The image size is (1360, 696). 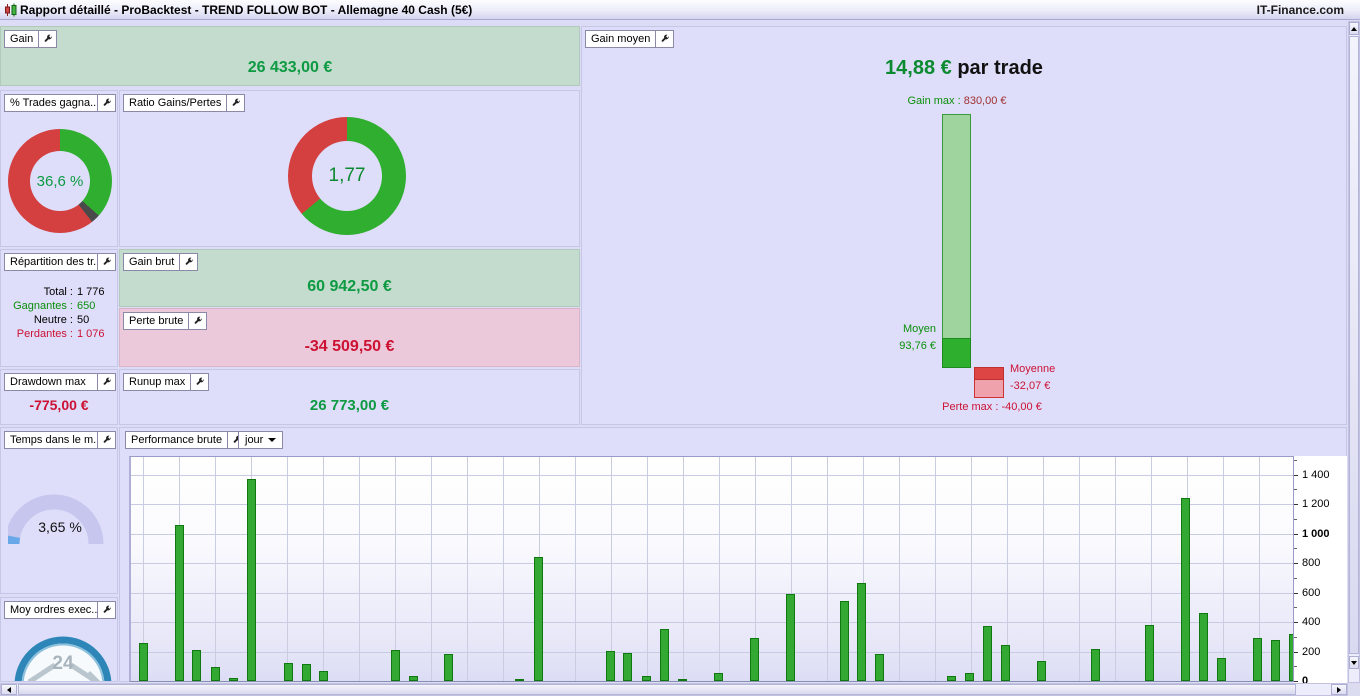 What do you see at coordinates (161, 262) in the screenshot?
I see `gain-brut-chip: Gain brut` at bounding box center [161, 262].